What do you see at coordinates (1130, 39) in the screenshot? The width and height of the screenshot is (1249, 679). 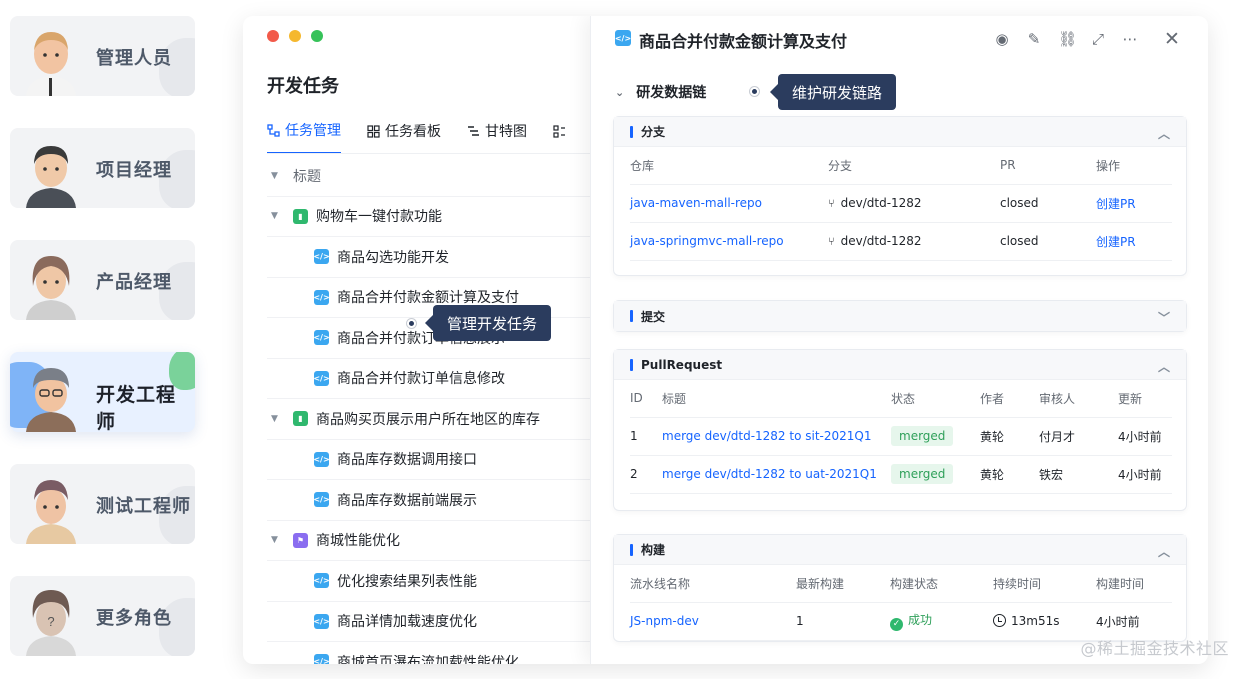 I see `more-icon: ⋯` at bounding box center [1130, 39].